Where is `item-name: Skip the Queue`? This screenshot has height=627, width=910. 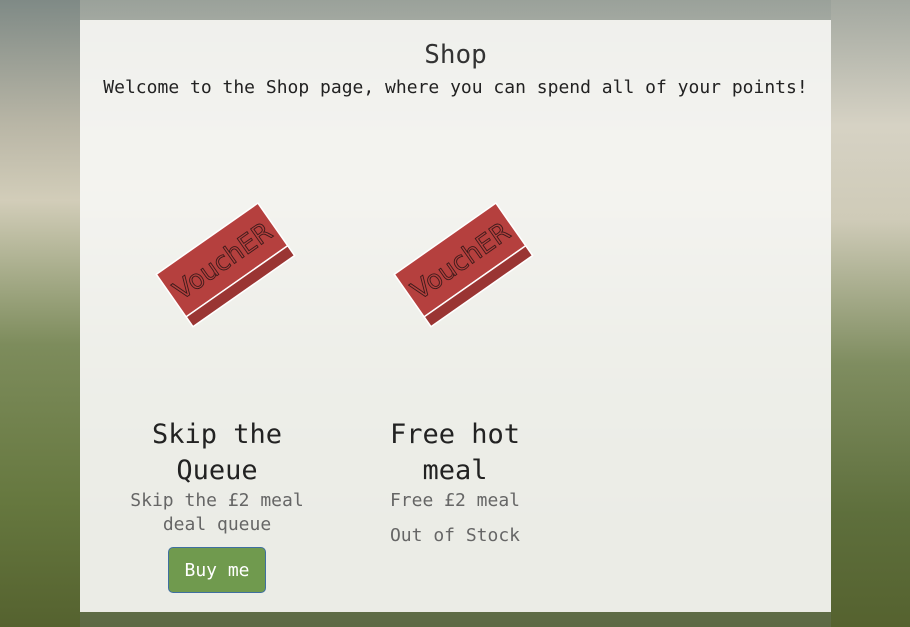 item-name: Skip the Queue is located at coordinates (217, 452).